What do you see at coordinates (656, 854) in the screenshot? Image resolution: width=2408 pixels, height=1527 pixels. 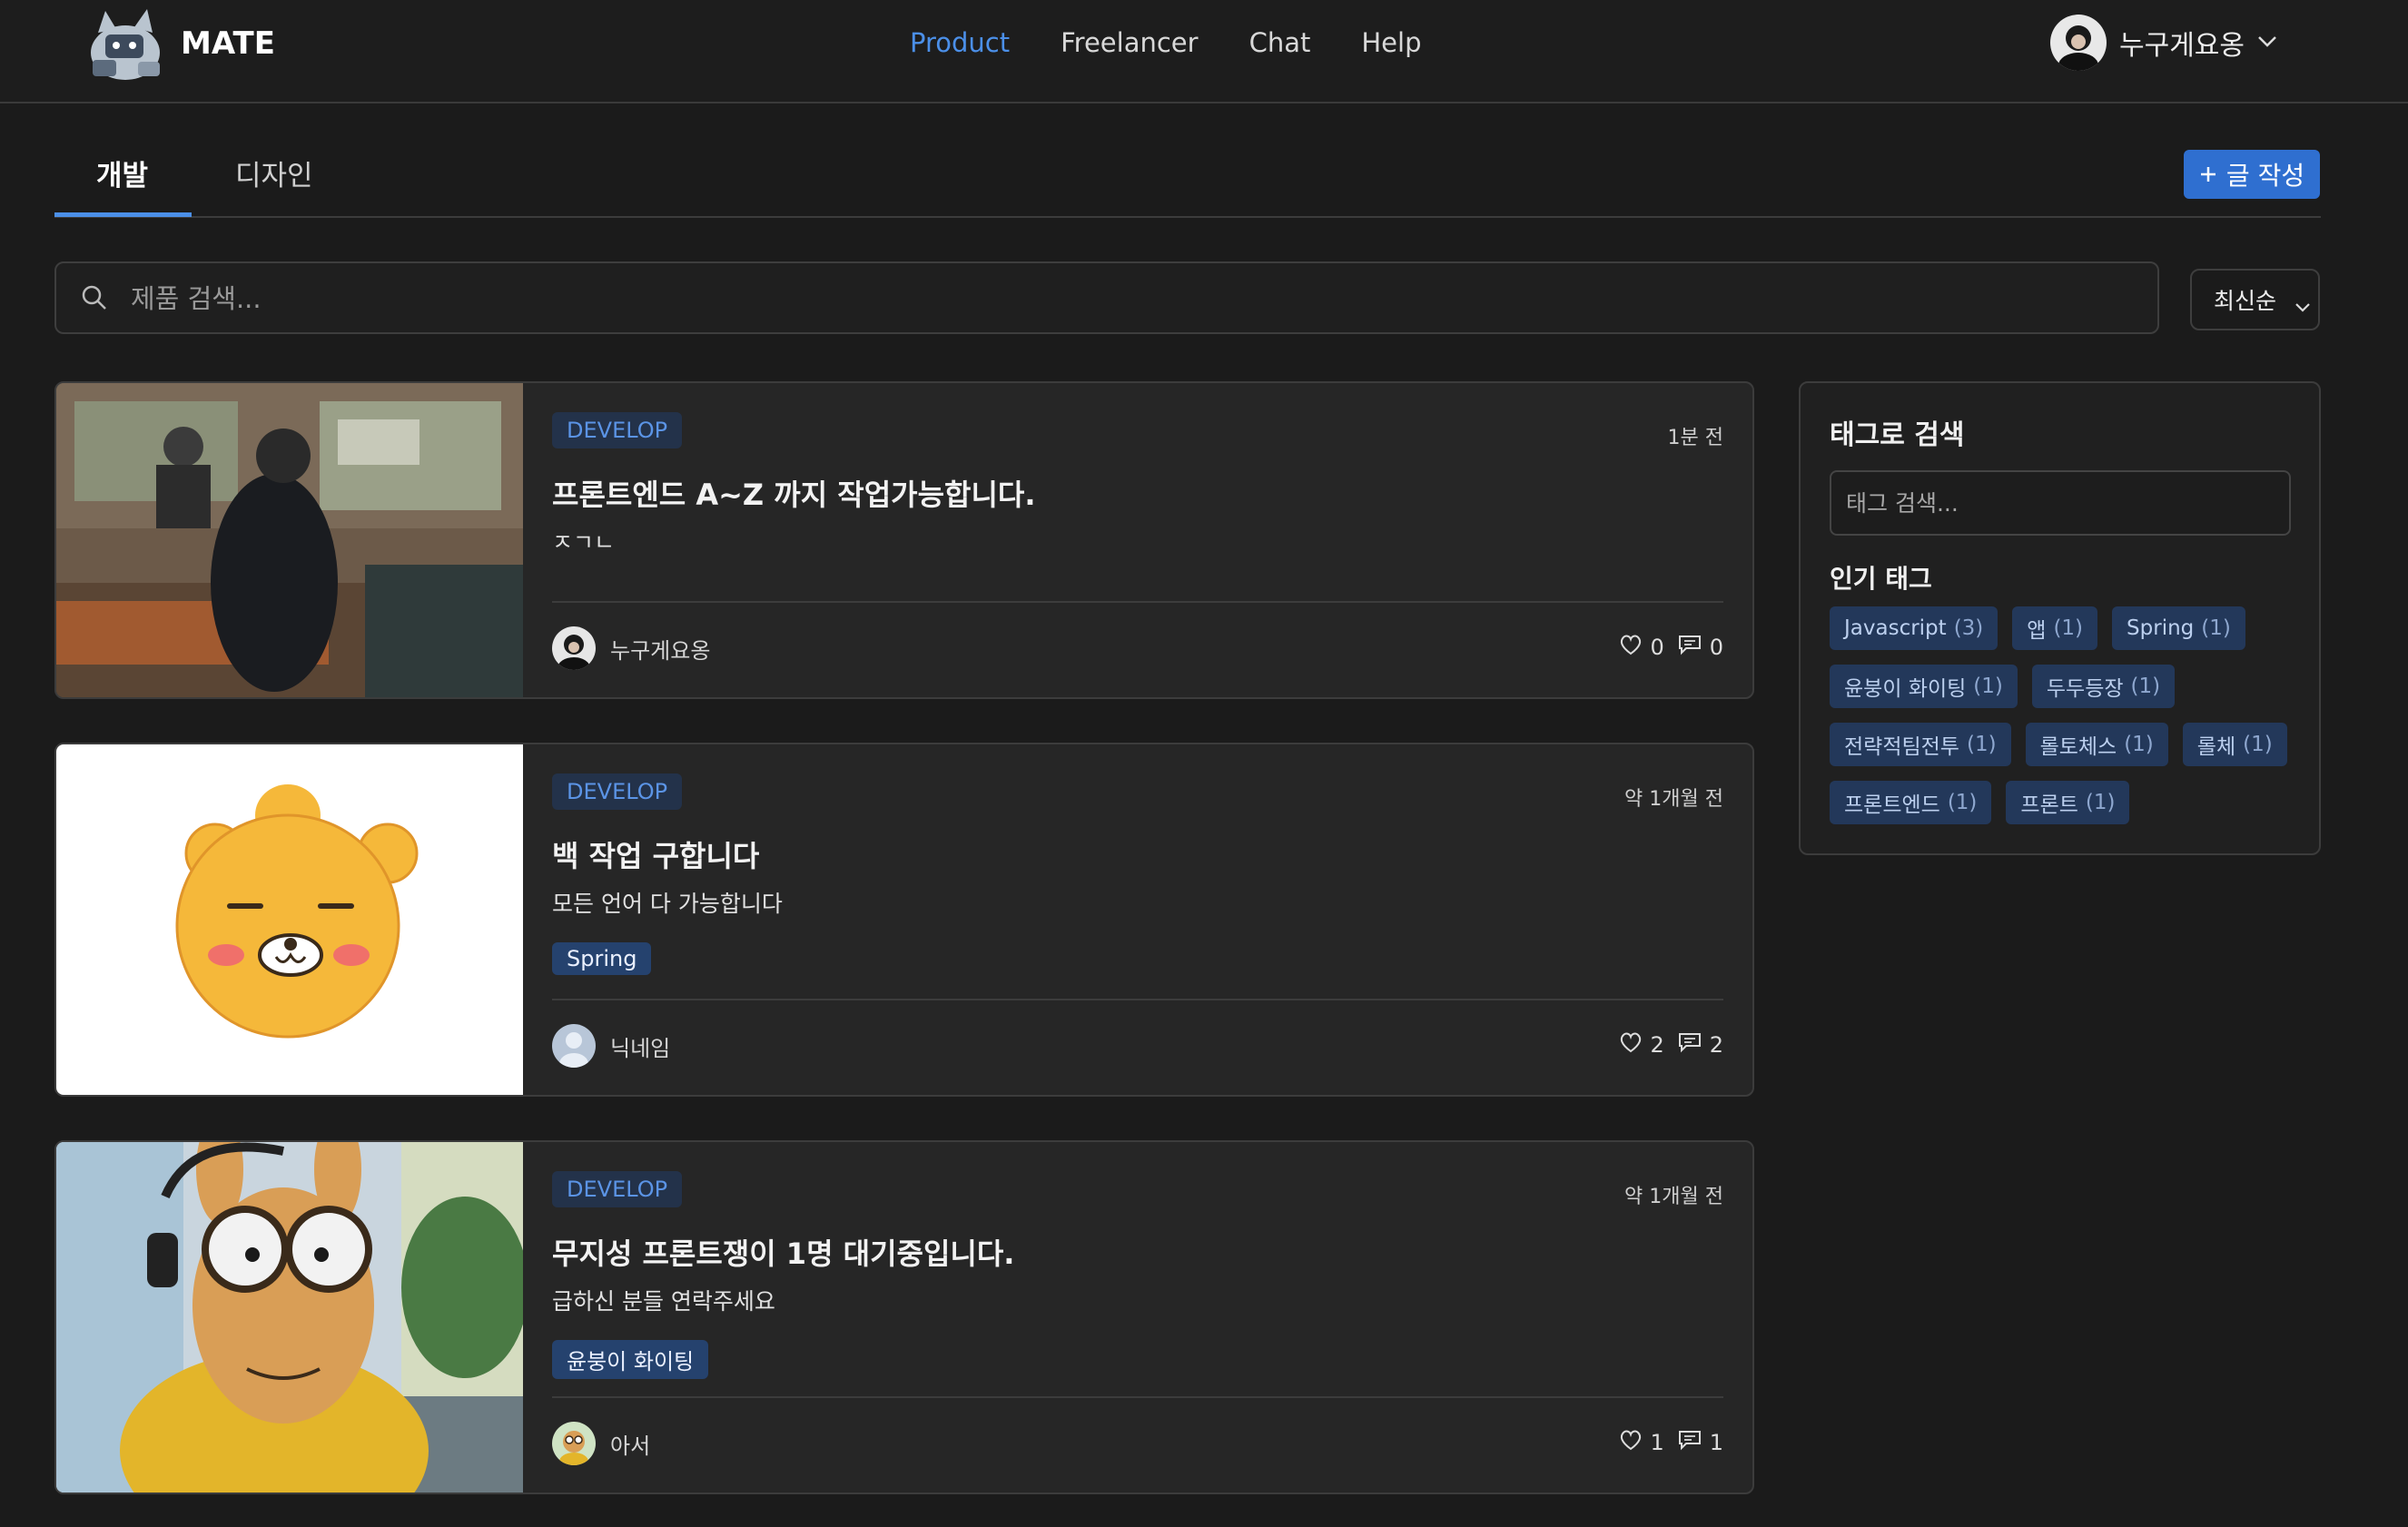 I see `post-title: 백 작업 구합니다` at bounding box center [656, 854].